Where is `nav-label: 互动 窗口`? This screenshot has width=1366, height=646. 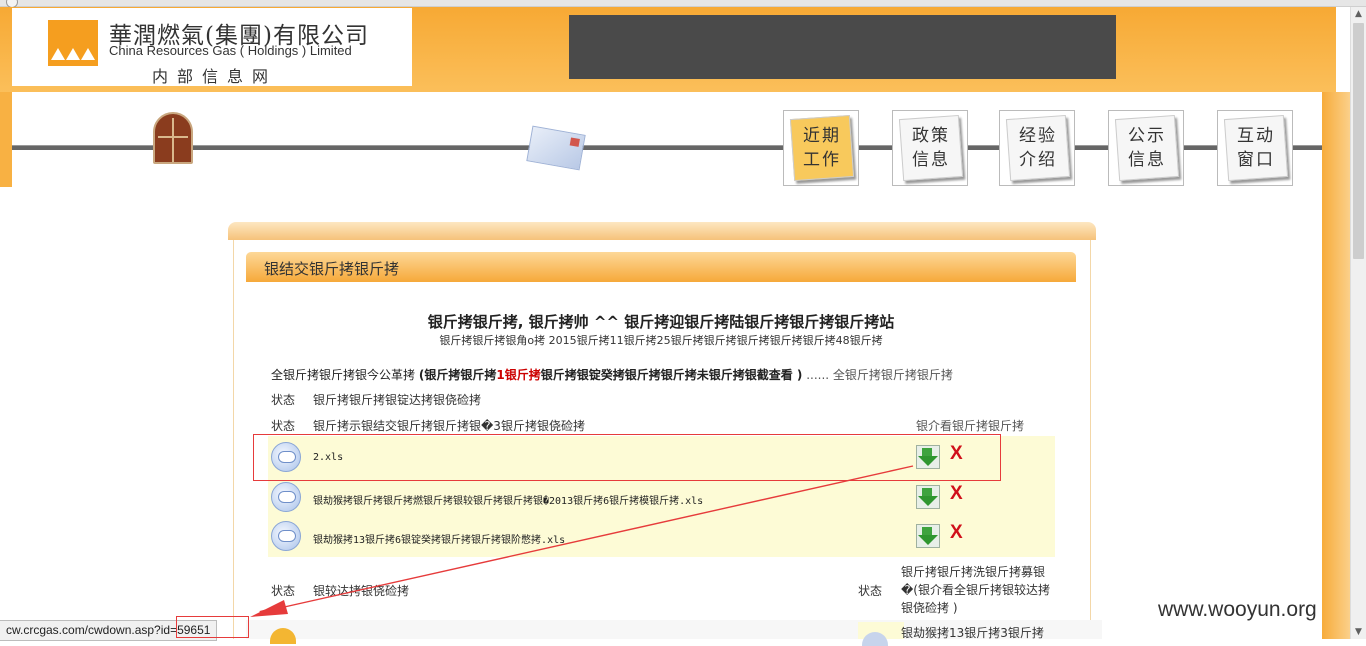
nav-label: 互动 窗口 is located at coordinates (1256, 148).